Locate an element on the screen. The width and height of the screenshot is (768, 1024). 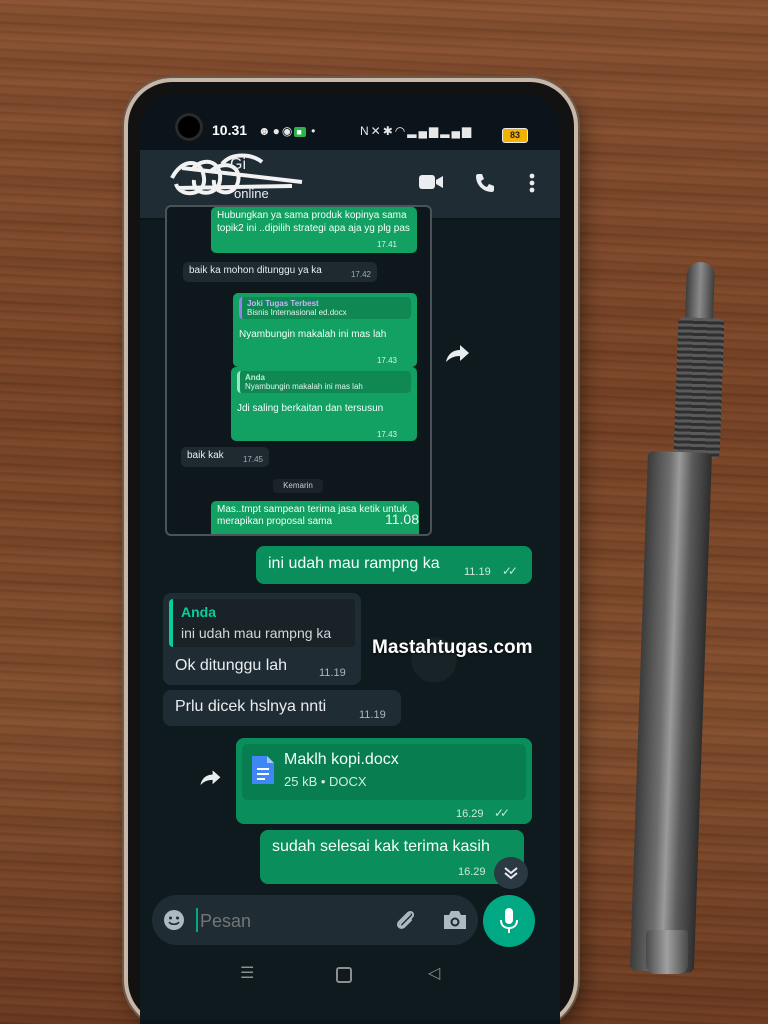
scroll-to-bottom-button is located at coordinates (511, 873).